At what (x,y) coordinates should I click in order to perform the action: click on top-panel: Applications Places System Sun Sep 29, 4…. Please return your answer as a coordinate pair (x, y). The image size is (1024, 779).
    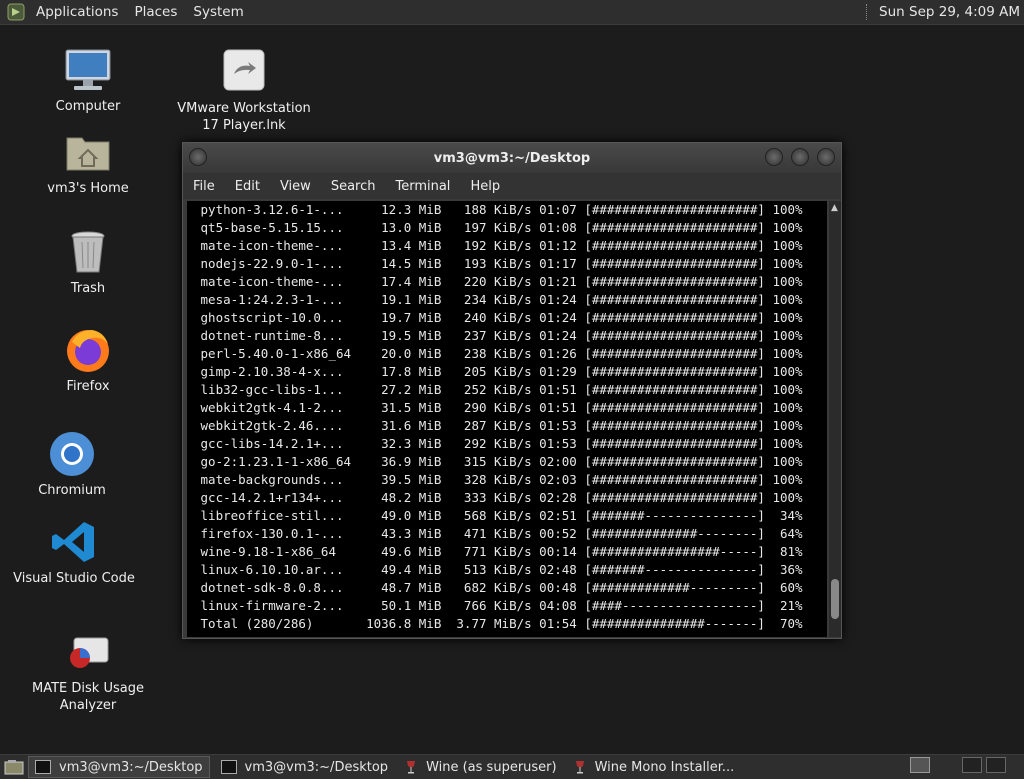
    Looking at the image, I should click on (512, 12).